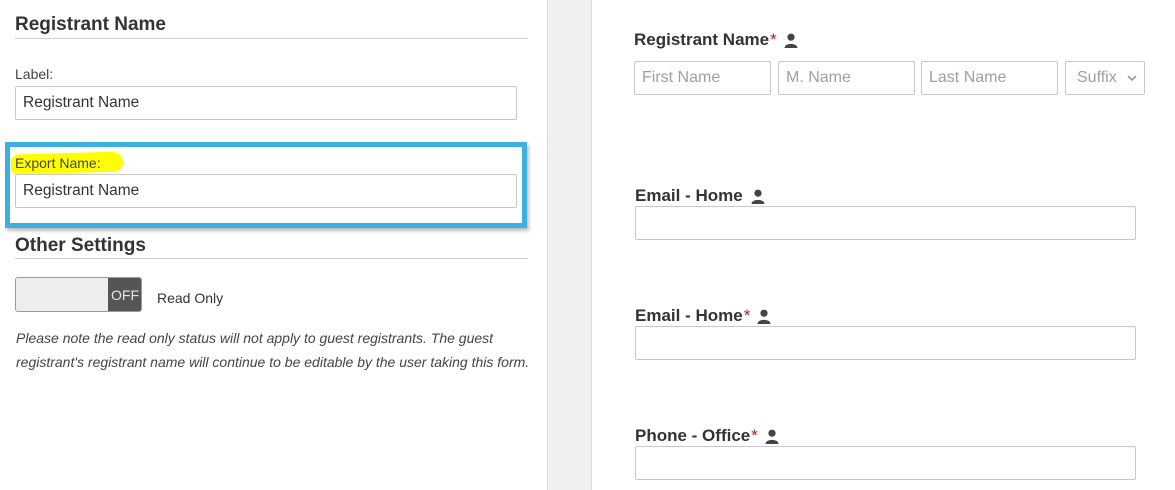 This screenshot has width=1175, height=490. I want to click on export-name-caption: Export Name:, so click(58, 163).